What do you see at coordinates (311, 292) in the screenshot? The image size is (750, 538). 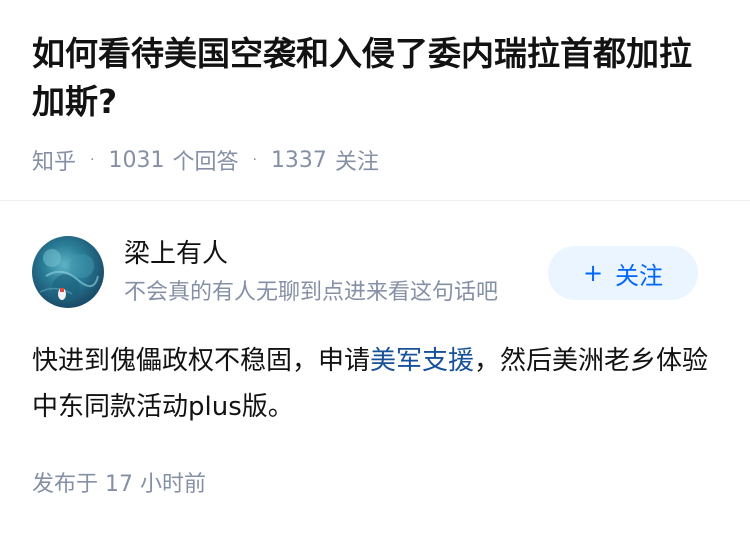 I see `author-bio: 不会真的有人无聊到点进来看这句话吧` at bounding box center [311, 292].